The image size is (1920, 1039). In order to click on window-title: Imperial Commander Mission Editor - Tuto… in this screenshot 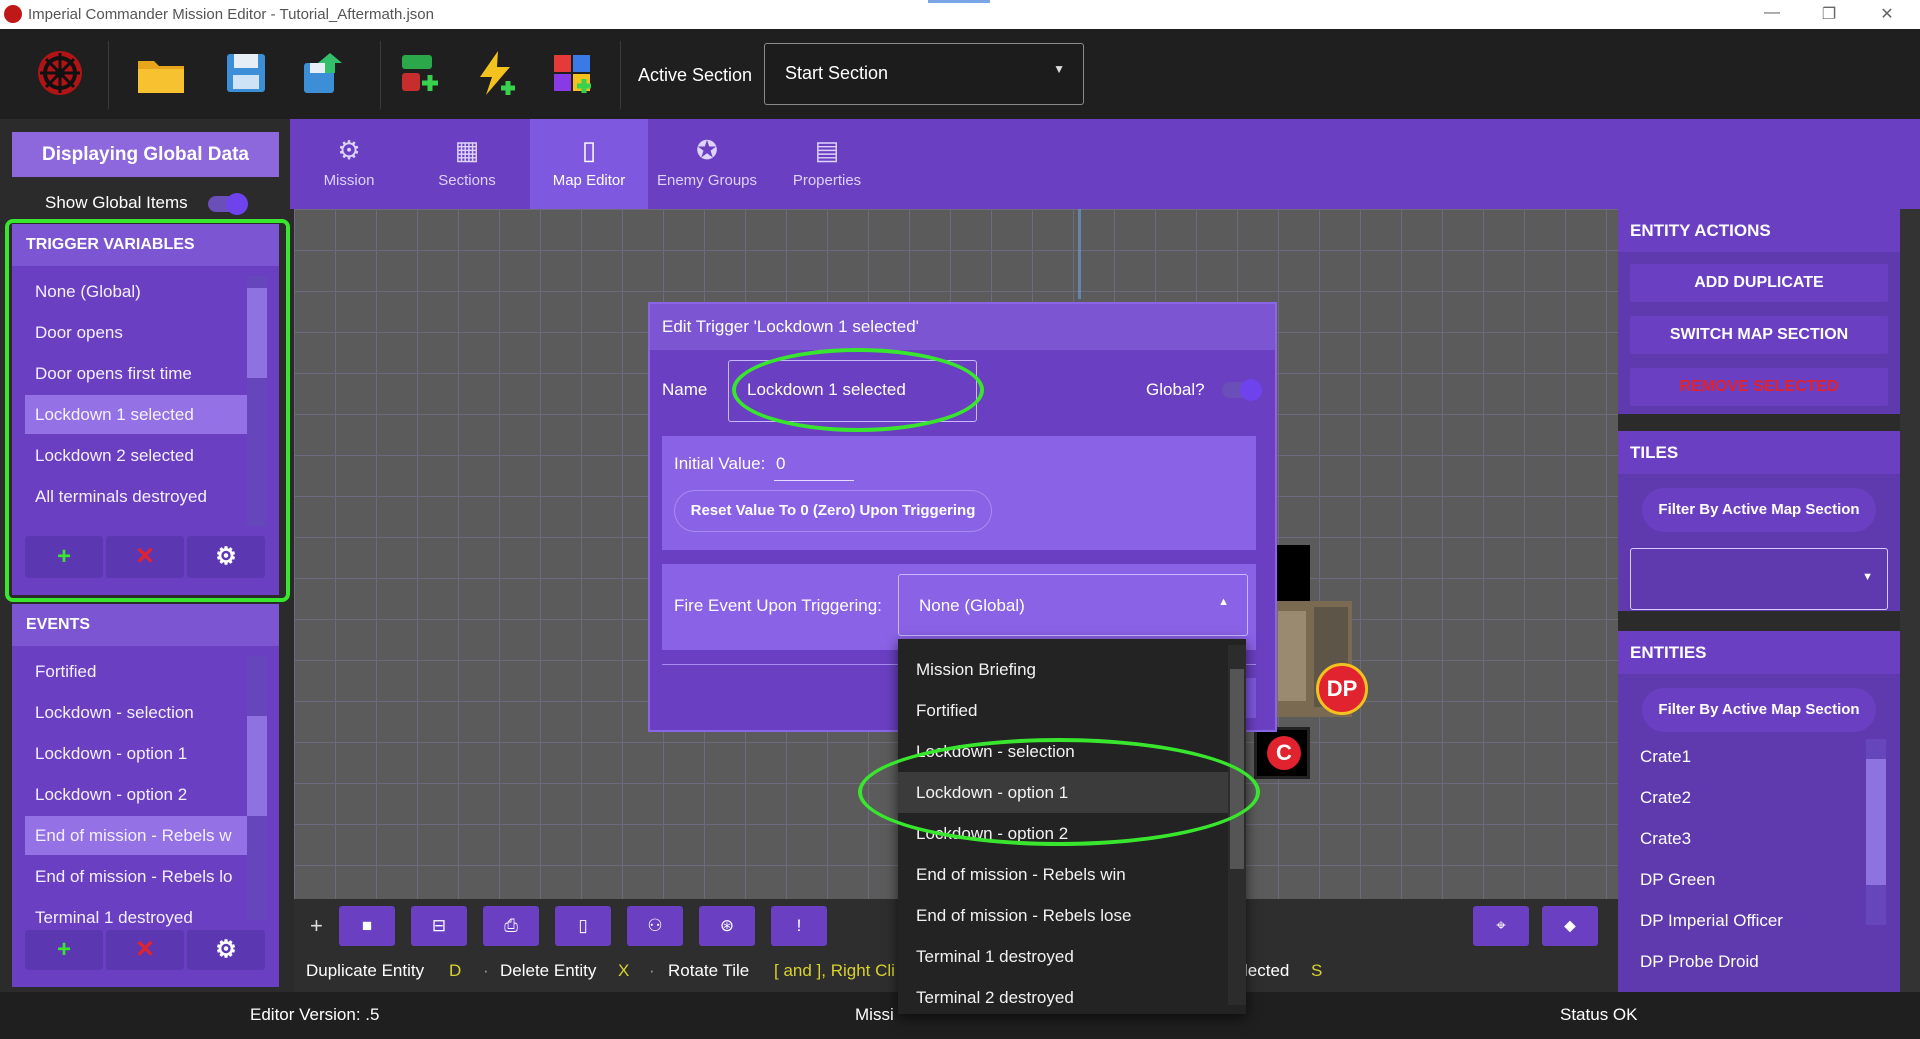, I will do `click(231, 14)`.